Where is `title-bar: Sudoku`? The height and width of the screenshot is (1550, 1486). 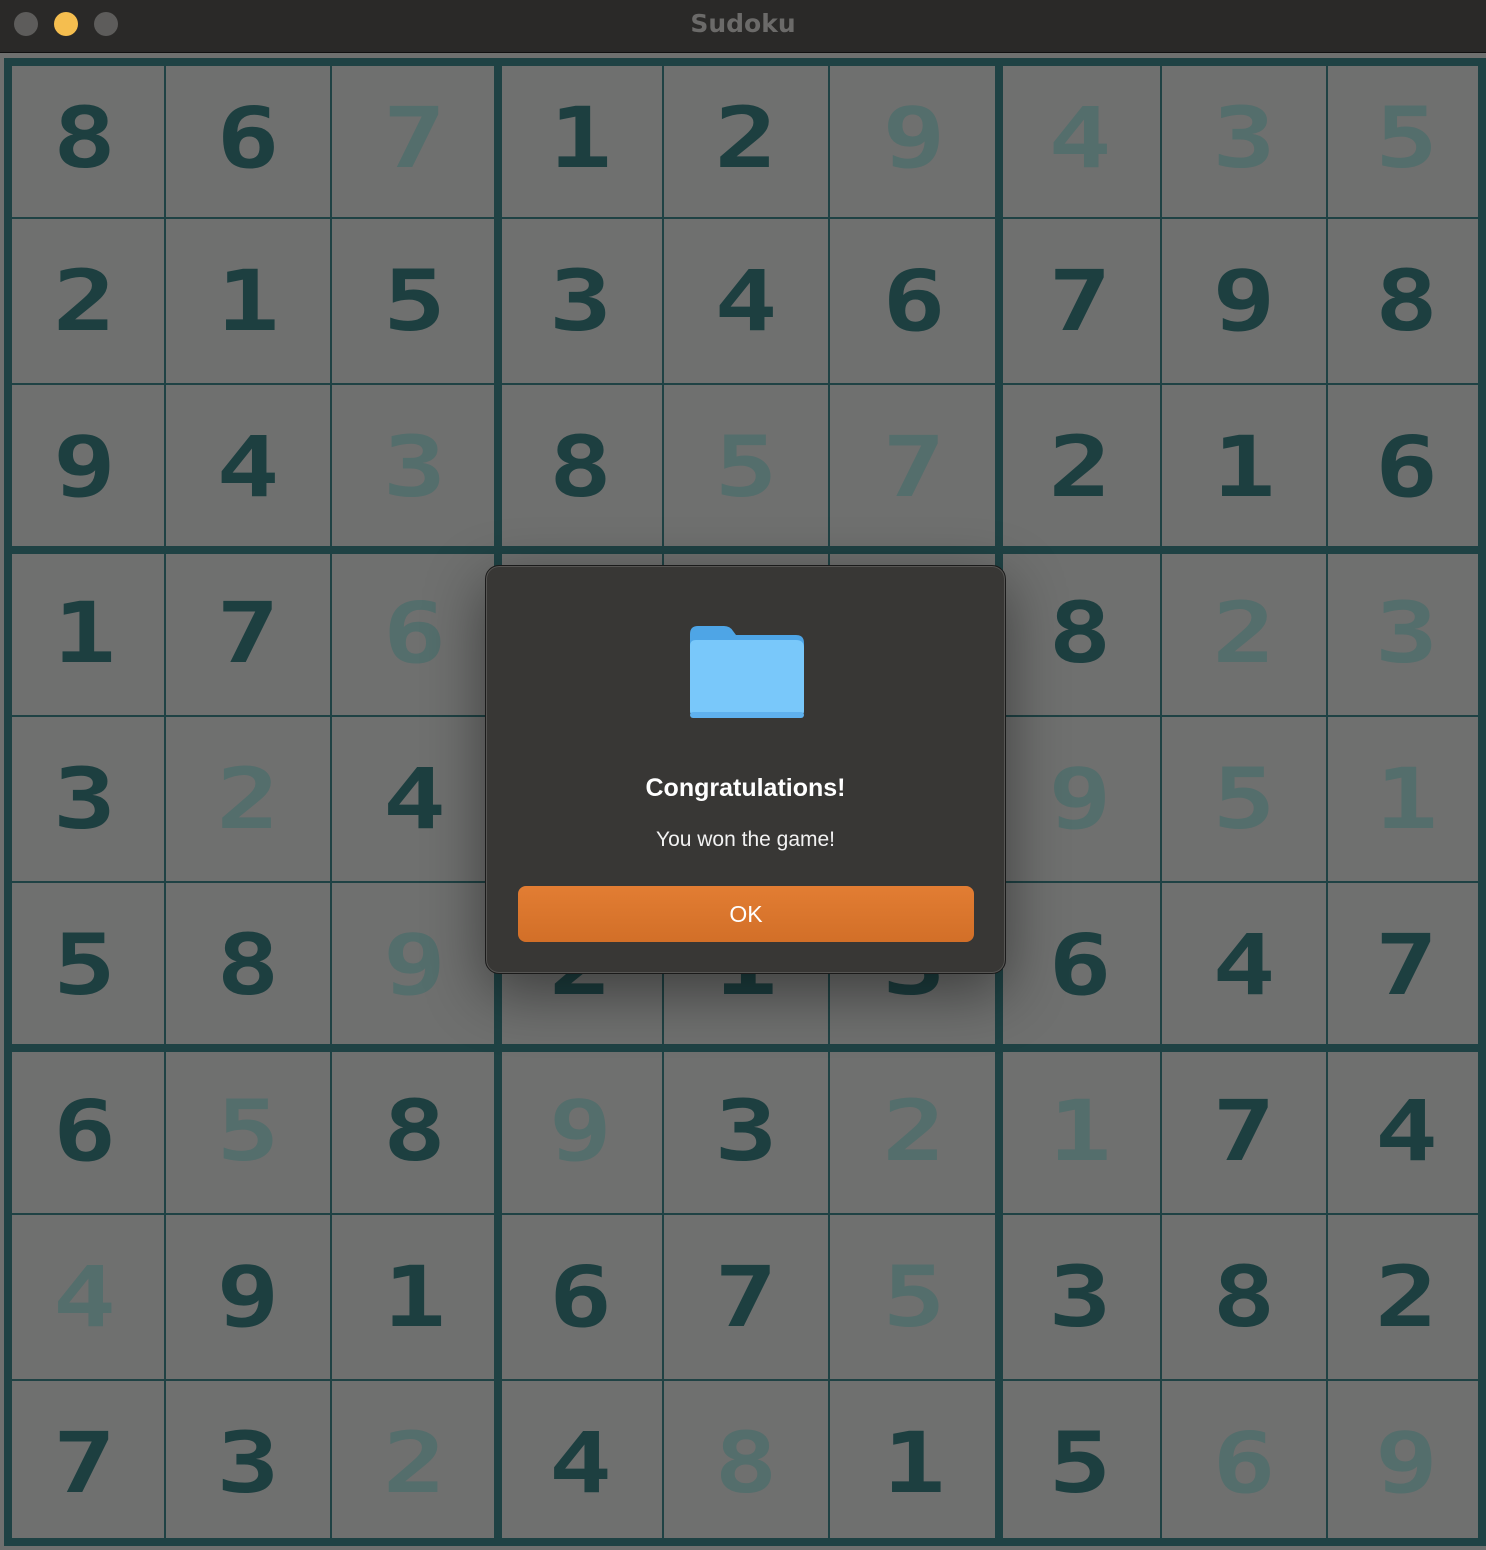 title-bar: Sudoku is located at coordinates (743, 26).